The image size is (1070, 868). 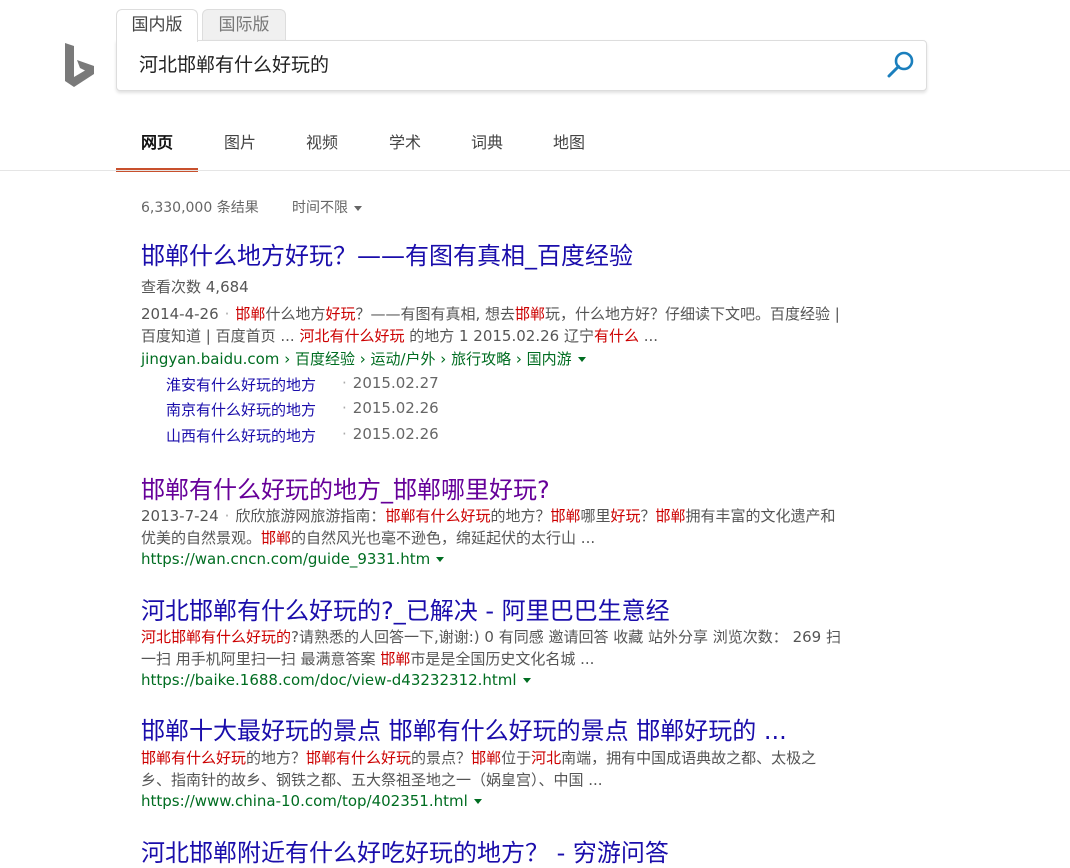 I want to click on nav-dictionary: 词典, so click(x=487, y=148).